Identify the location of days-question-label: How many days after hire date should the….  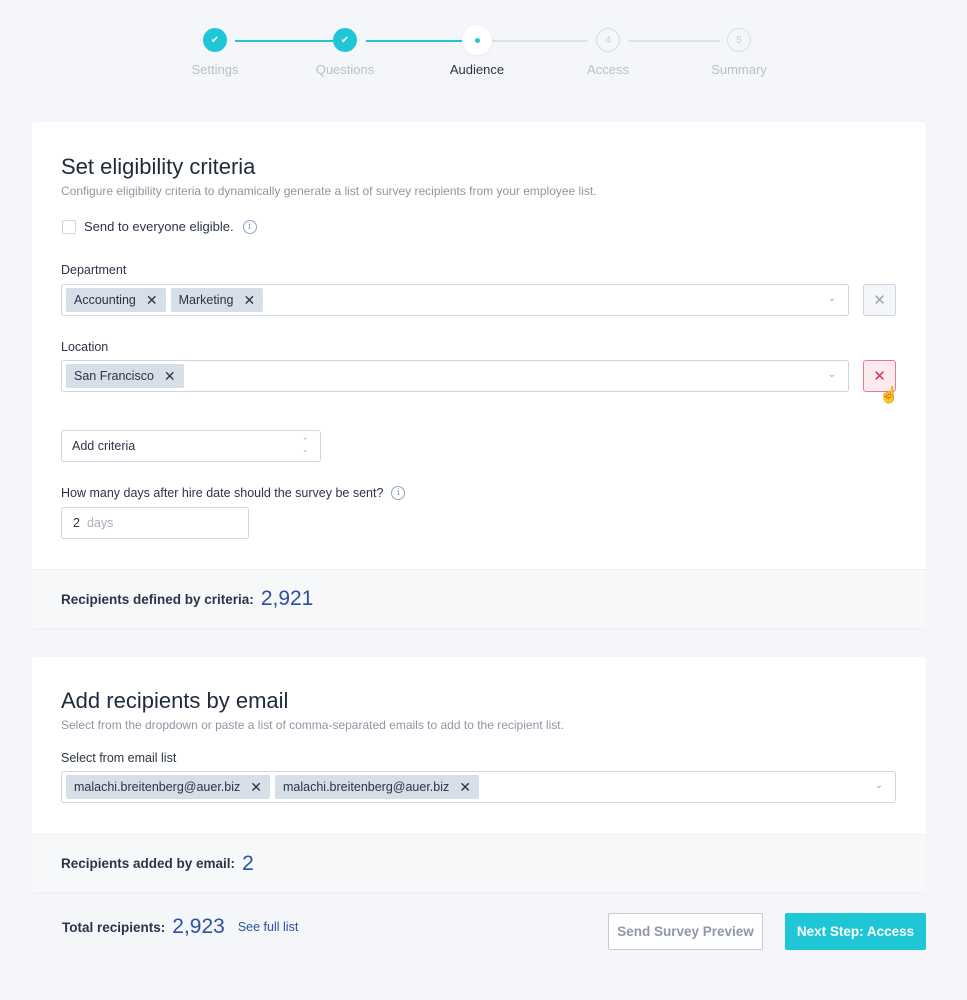
(222, 493).